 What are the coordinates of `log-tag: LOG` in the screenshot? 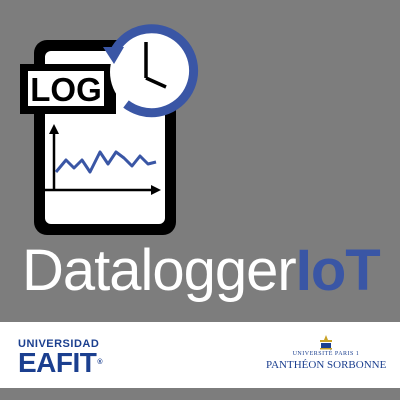 It's located at (68, 89).